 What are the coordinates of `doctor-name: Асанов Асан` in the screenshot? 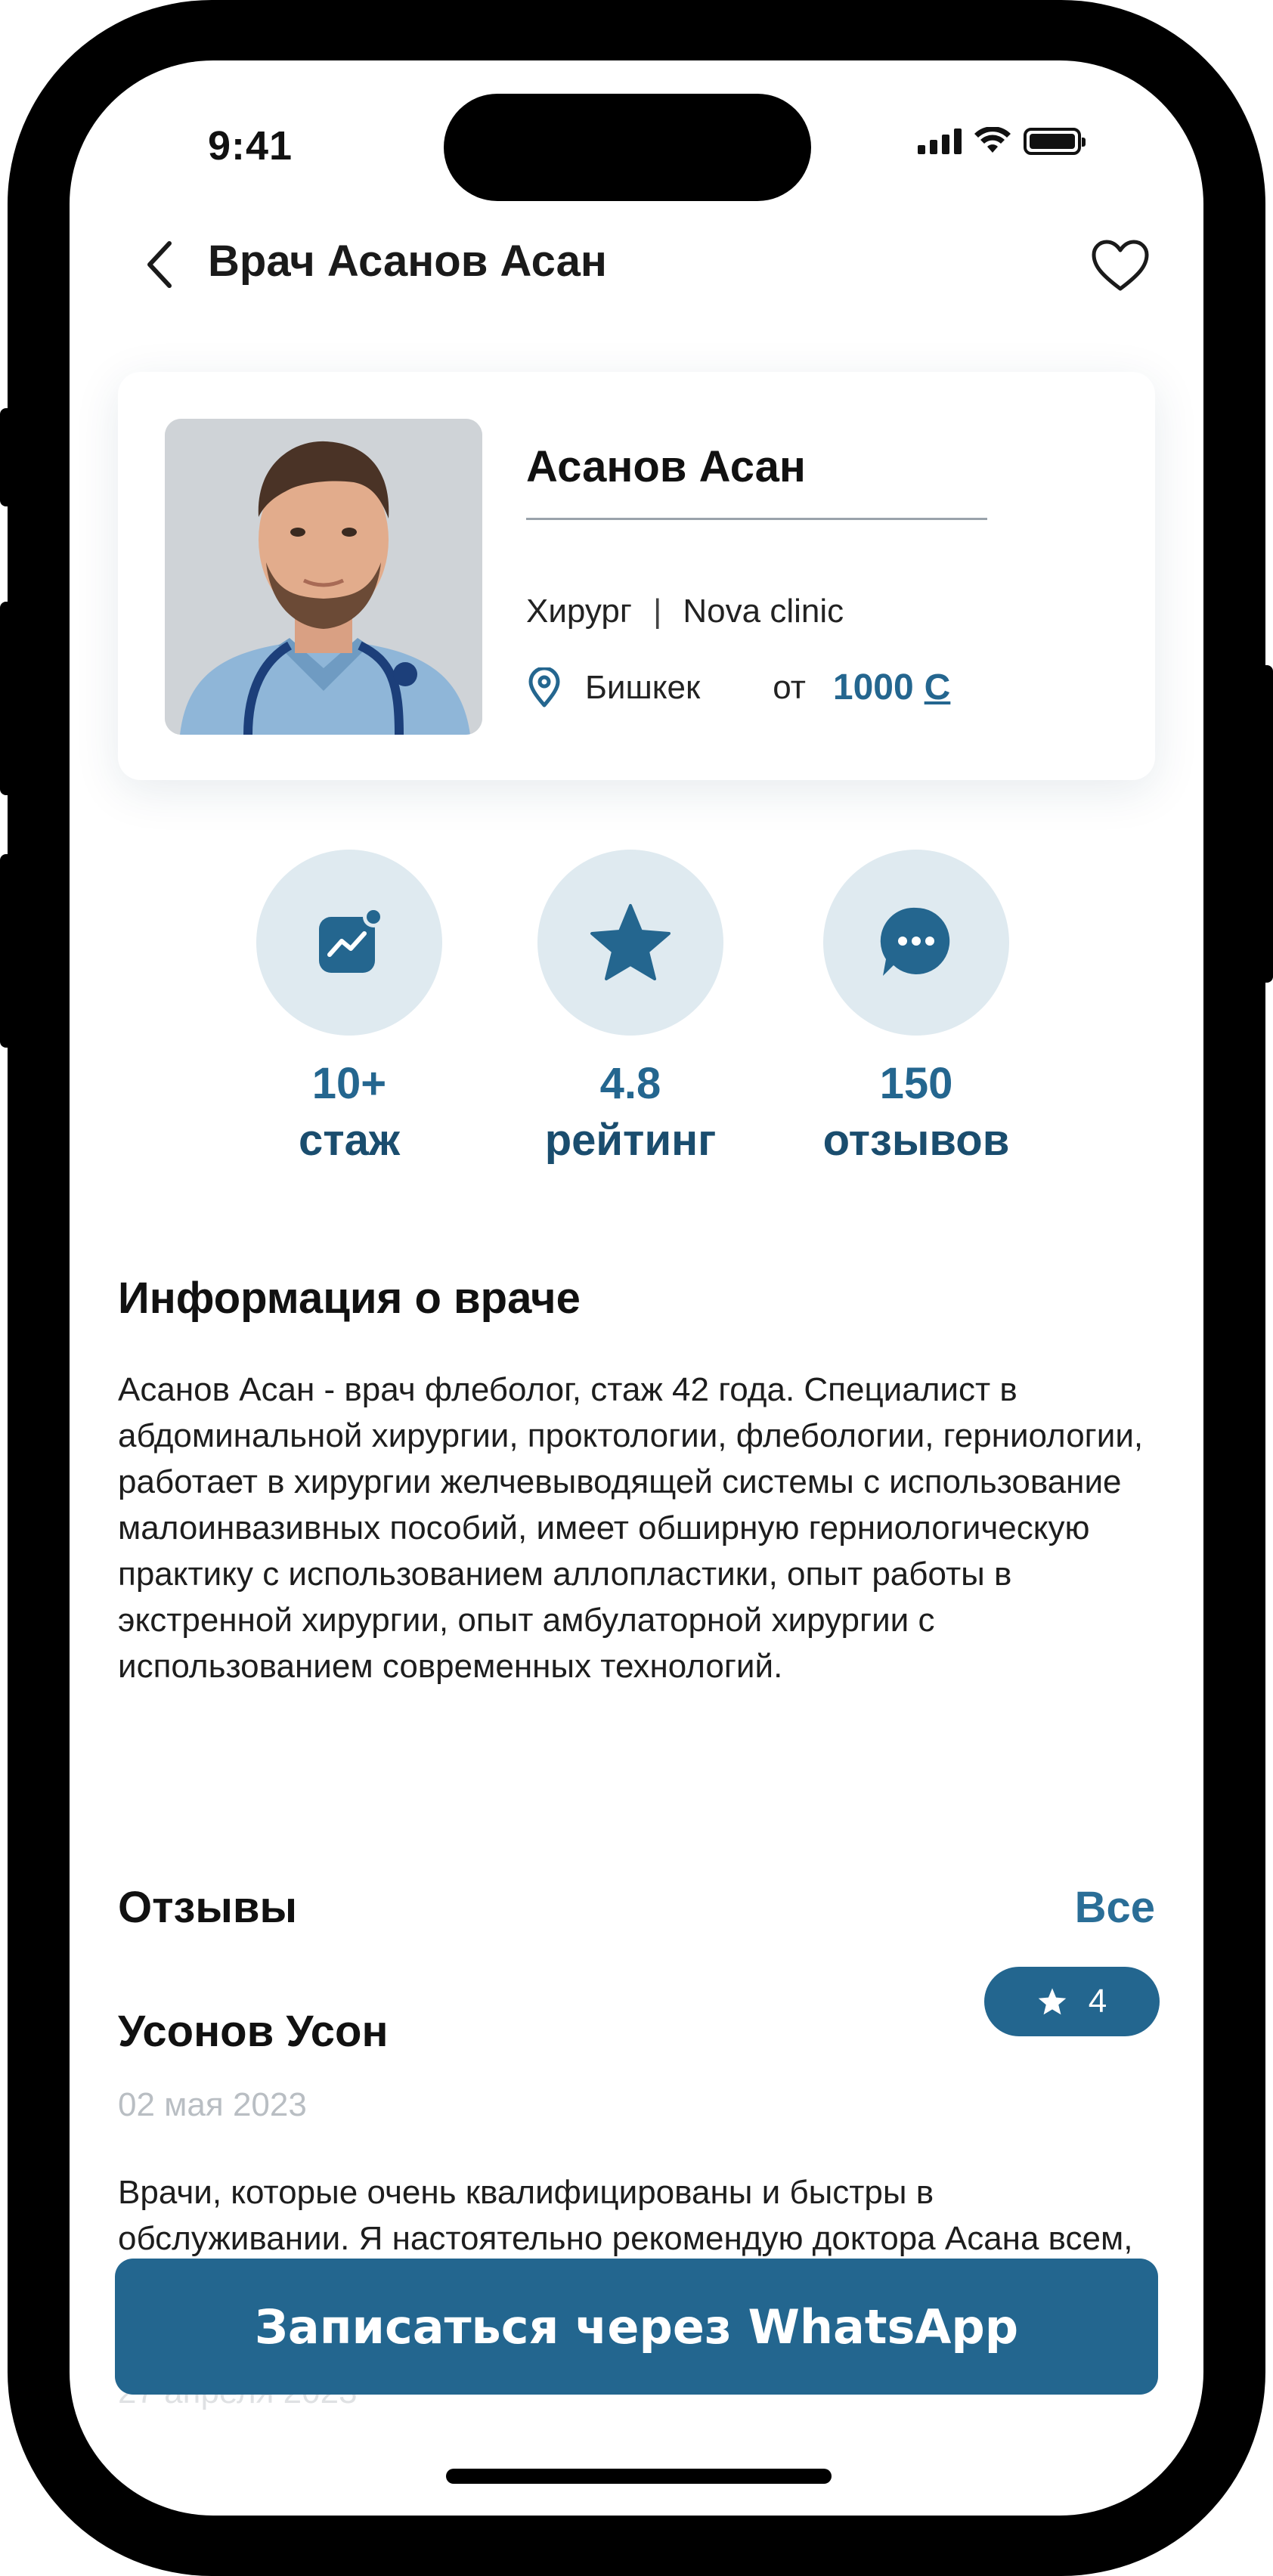 It's located at (666, 466).